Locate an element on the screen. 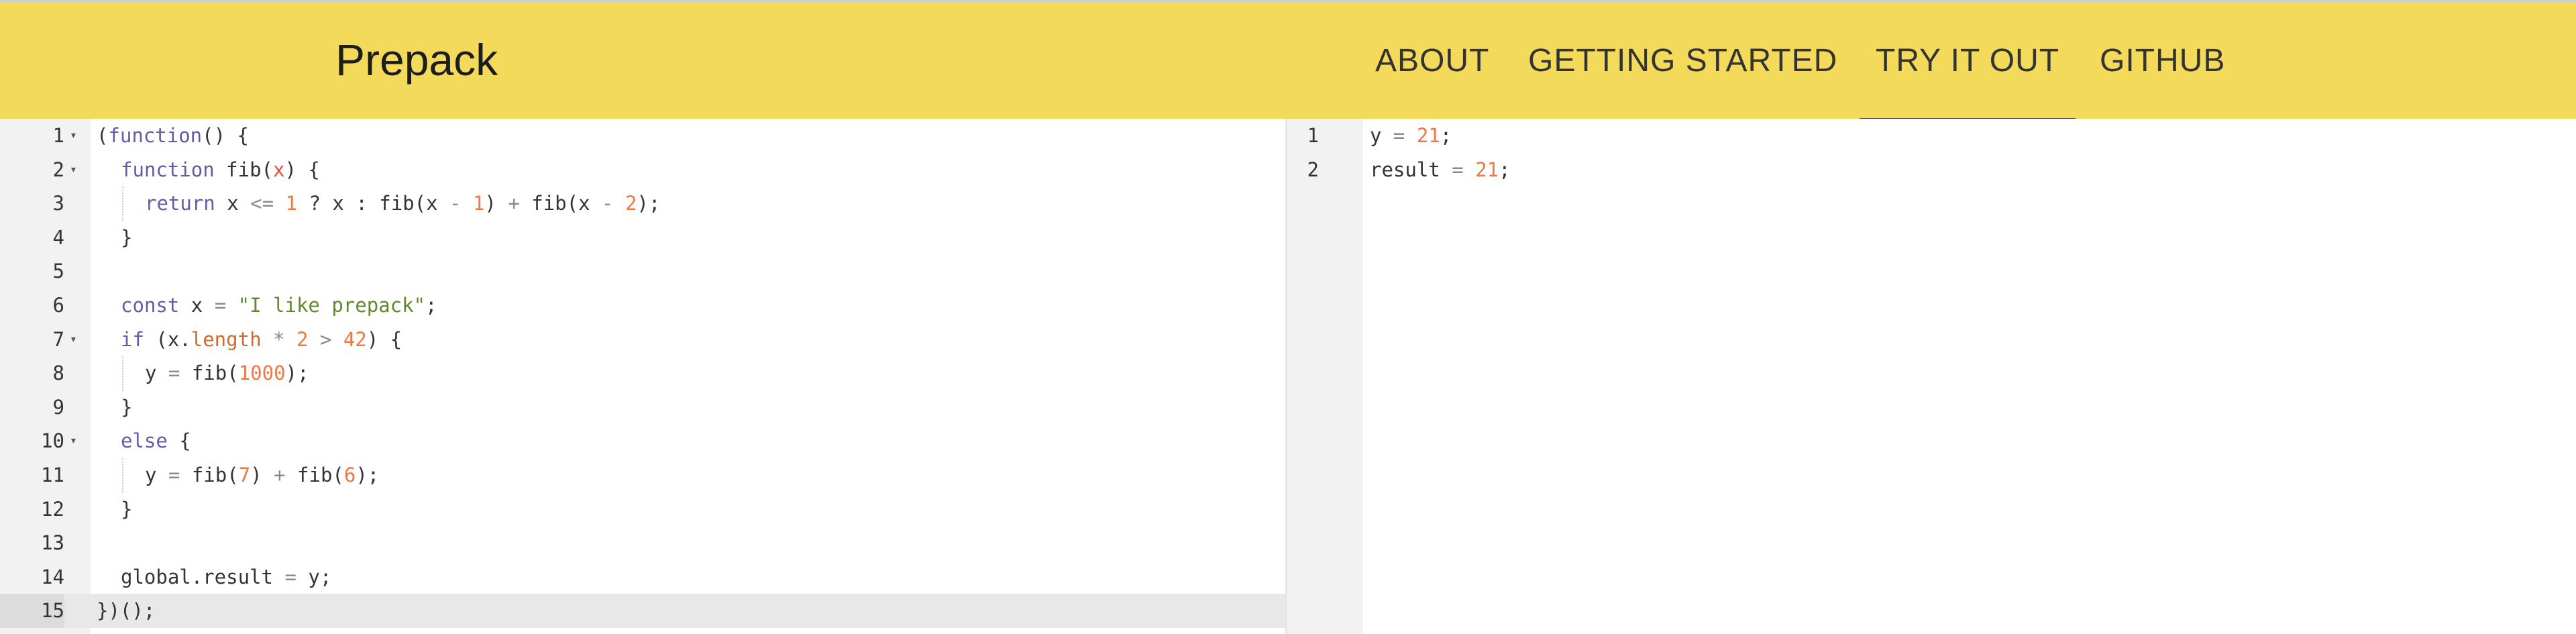  code-line-active: 15 })(); is located at coordinates (642, 611).